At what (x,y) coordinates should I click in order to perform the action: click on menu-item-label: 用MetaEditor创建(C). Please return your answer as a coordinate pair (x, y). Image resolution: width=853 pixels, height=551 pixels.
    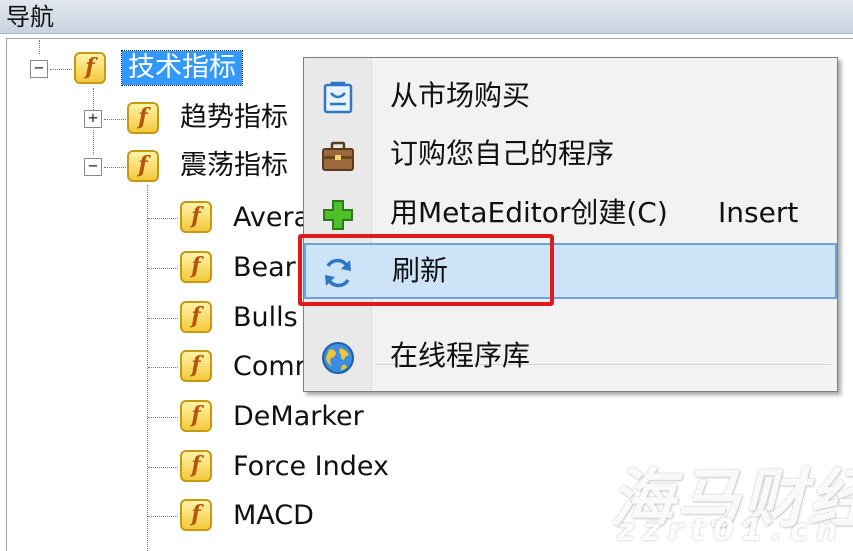
    Looking at the image, I should click on (529, 212).